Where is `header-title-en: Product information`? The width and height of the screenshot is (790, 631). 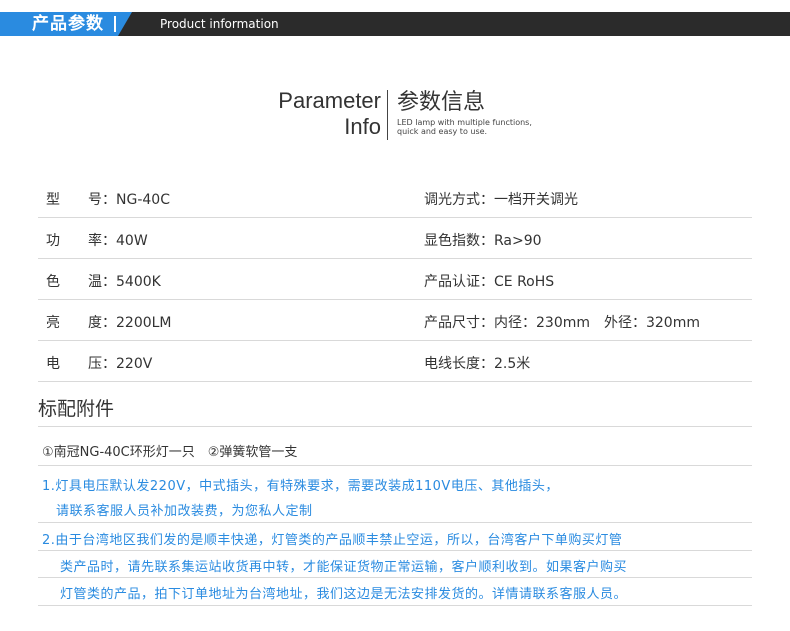
header-title-en: Product information is located at coordinates (219, 24).